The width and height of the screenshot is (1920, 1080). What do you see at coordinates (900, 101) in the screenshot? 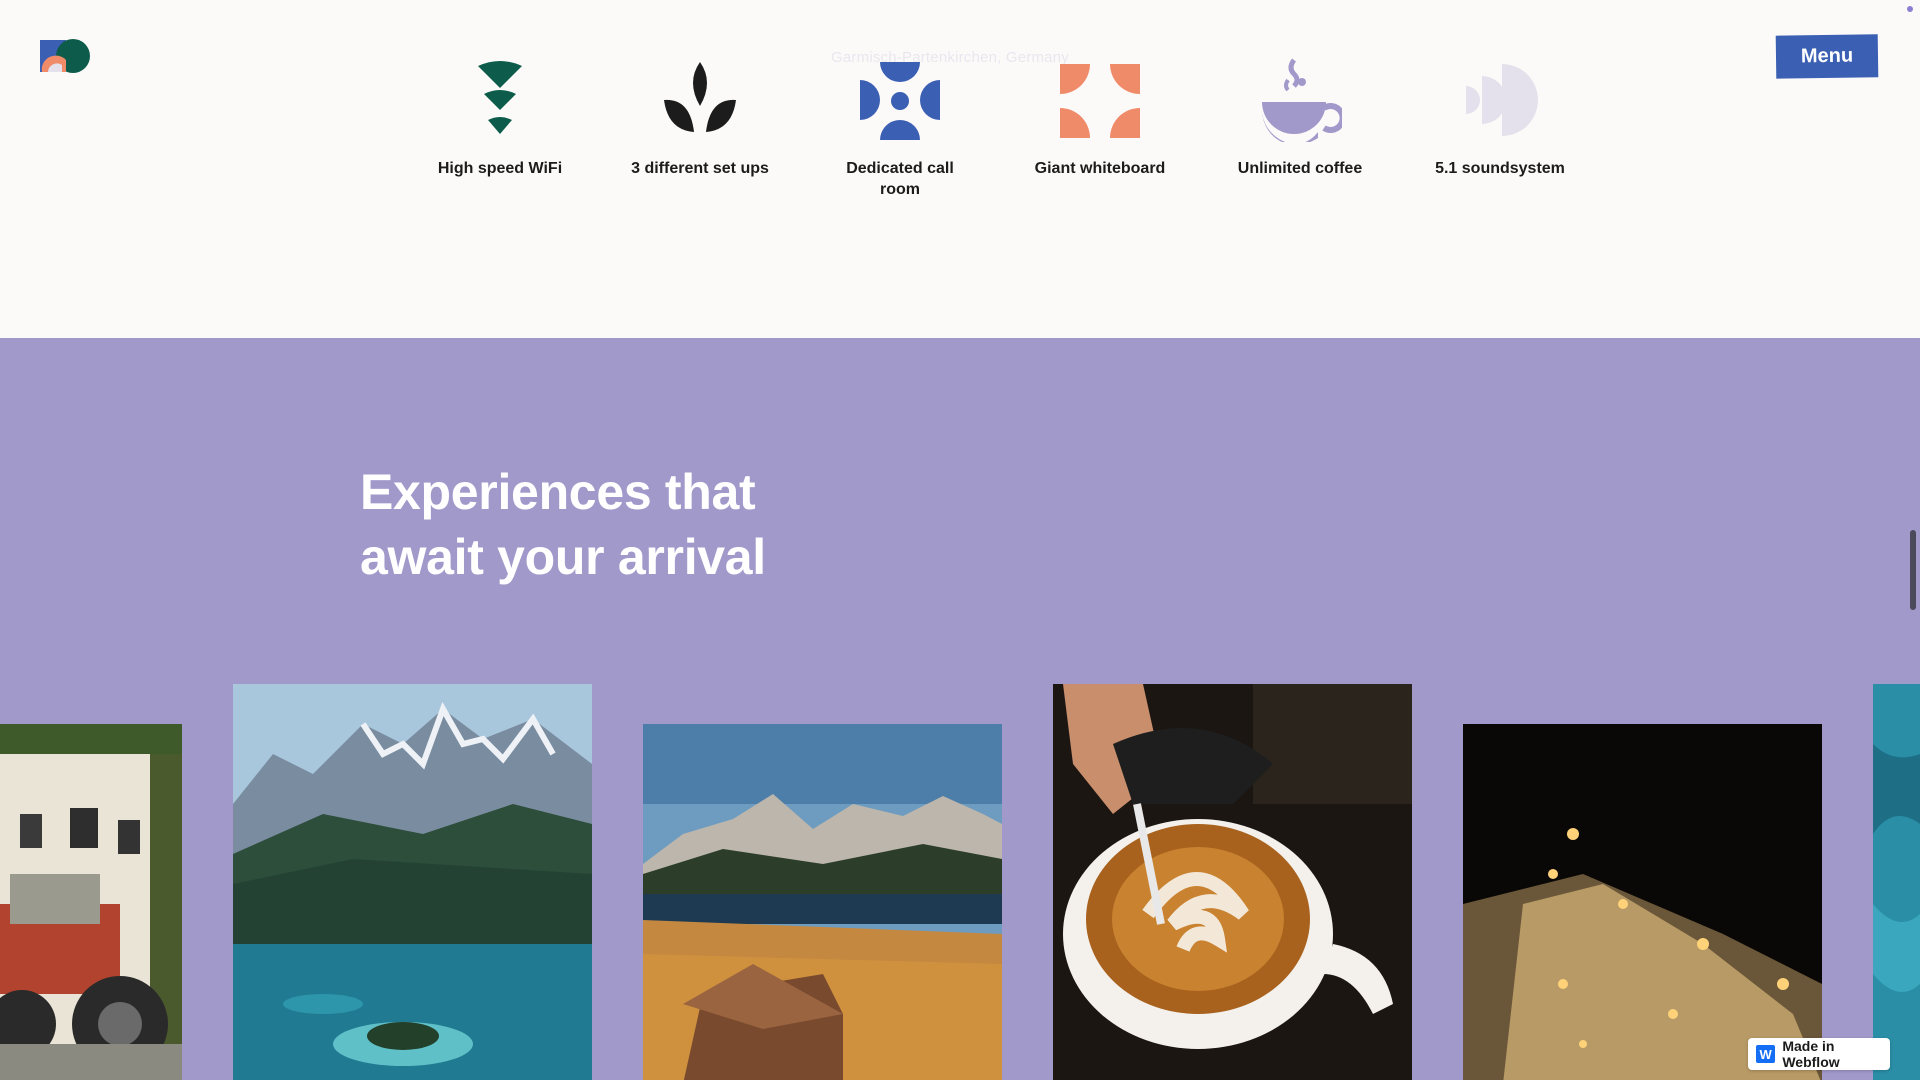
I see `call-room-icon` at bounding box center [900, 101].